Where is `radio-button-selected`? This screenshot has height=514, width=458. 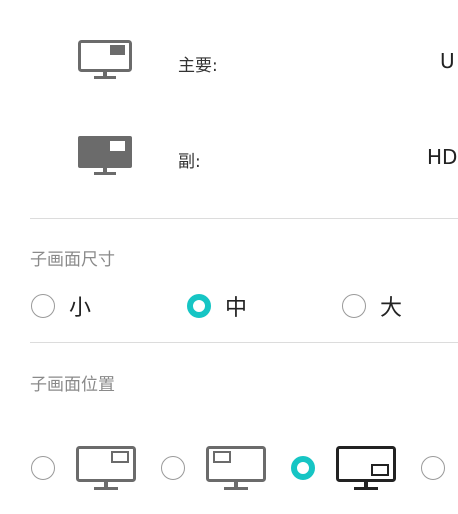
radio-button-selected is located at coordinates (199, 306).